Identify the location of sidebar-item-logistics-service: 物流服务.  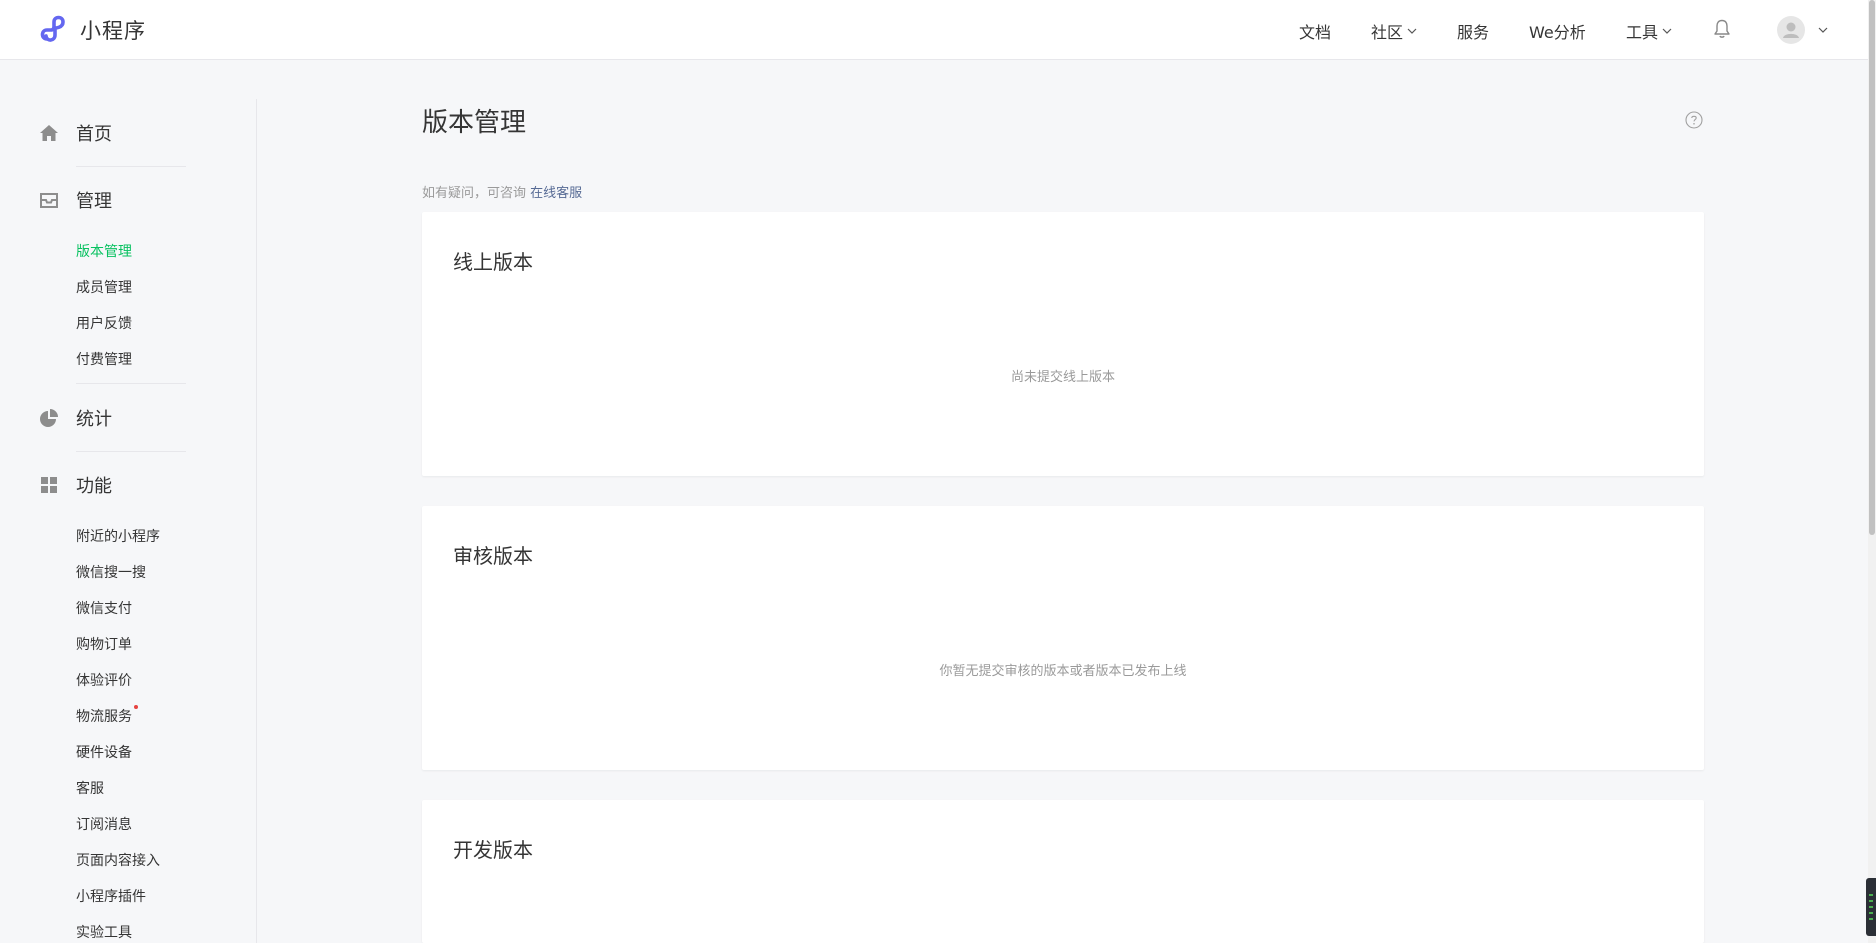
(107, 715).